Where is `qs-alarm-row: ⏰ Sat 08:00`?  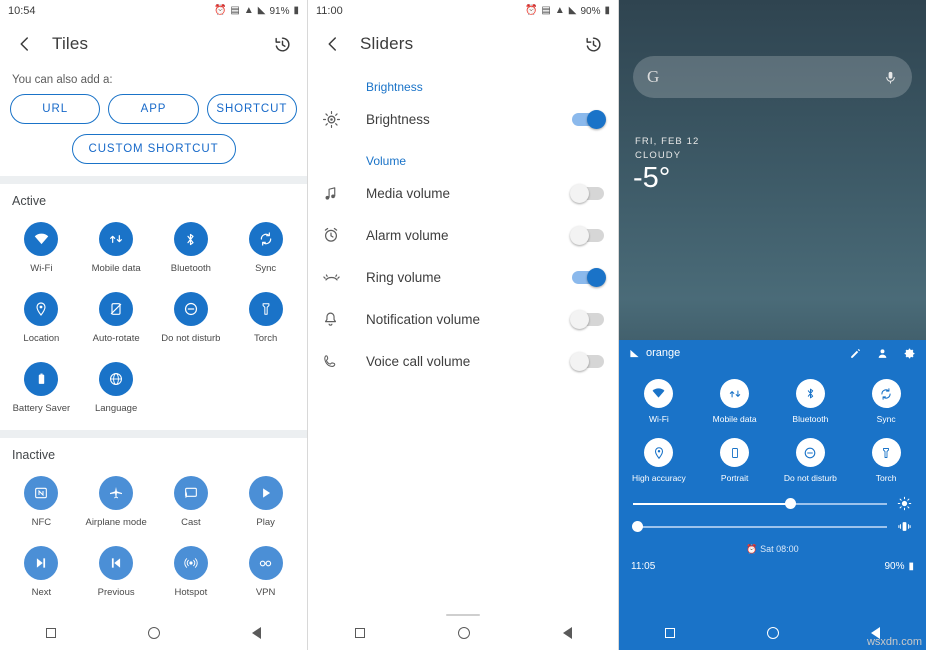 qs-alarm-row: ⏰ Sat 08:00 is located at coordinates (772, 546).